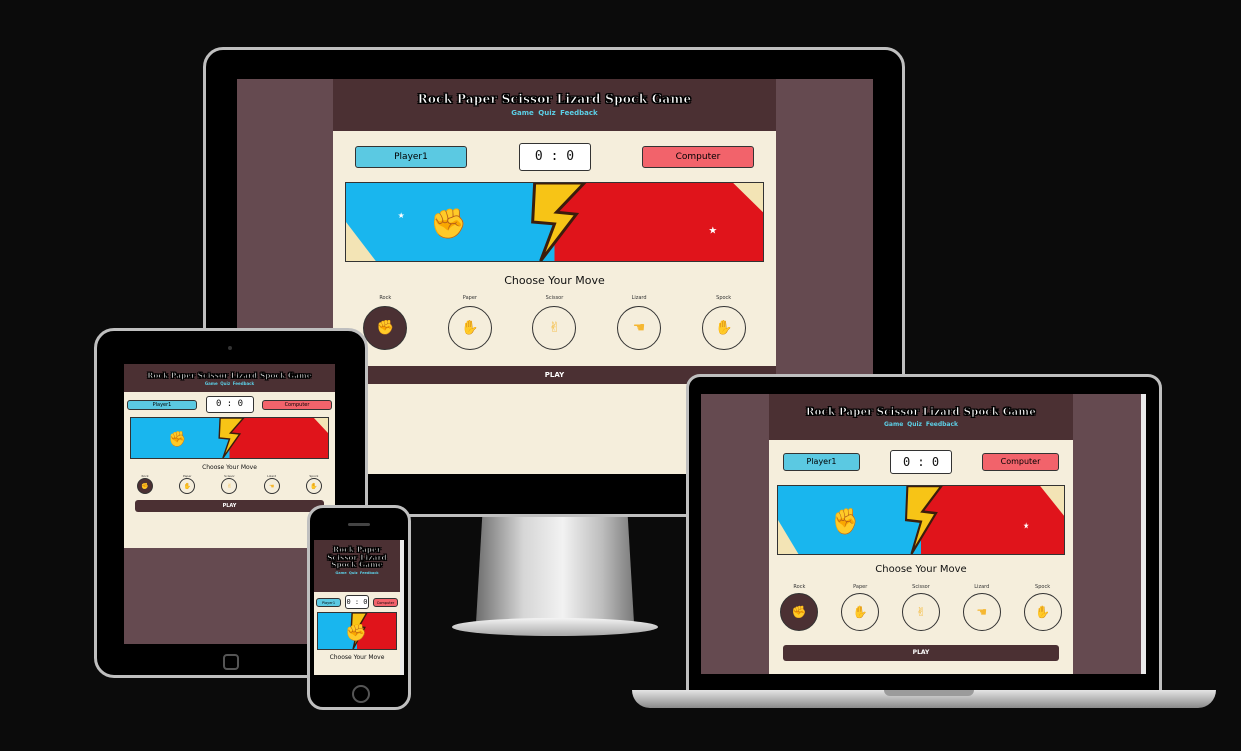  I want to click on versus-banner-art: ✊ ★, so click(921, 520).